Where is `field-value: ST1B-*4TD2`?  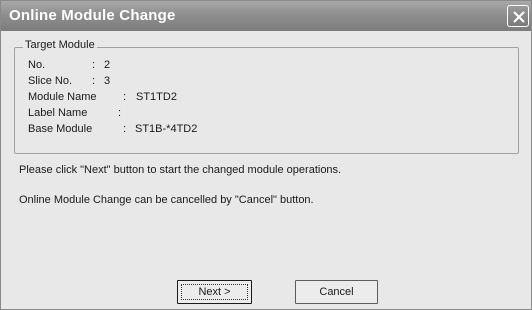
field-value: ST1B-*4TD2 is located at coordinates (166, 129).